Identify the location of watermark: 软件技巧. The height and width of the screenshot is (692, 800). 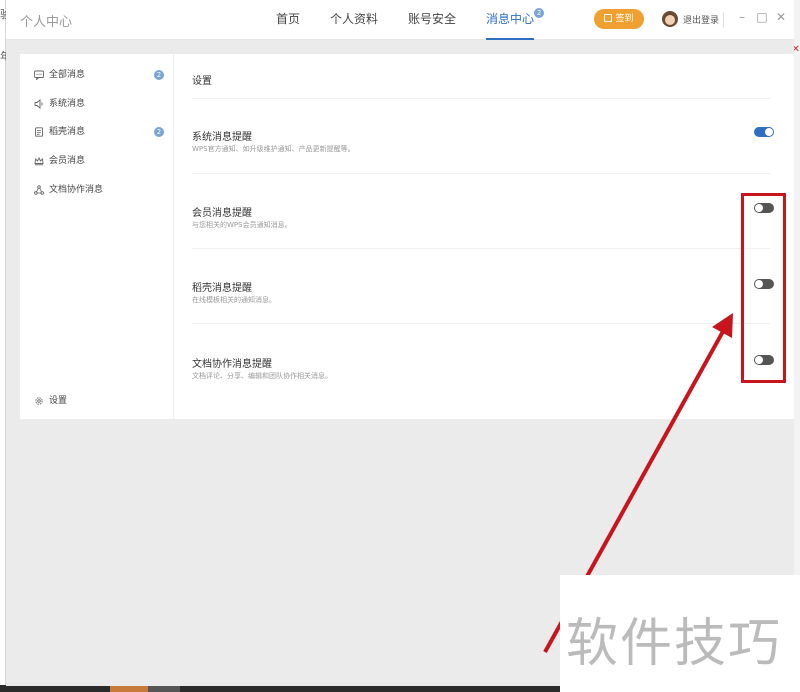
(680, 633).